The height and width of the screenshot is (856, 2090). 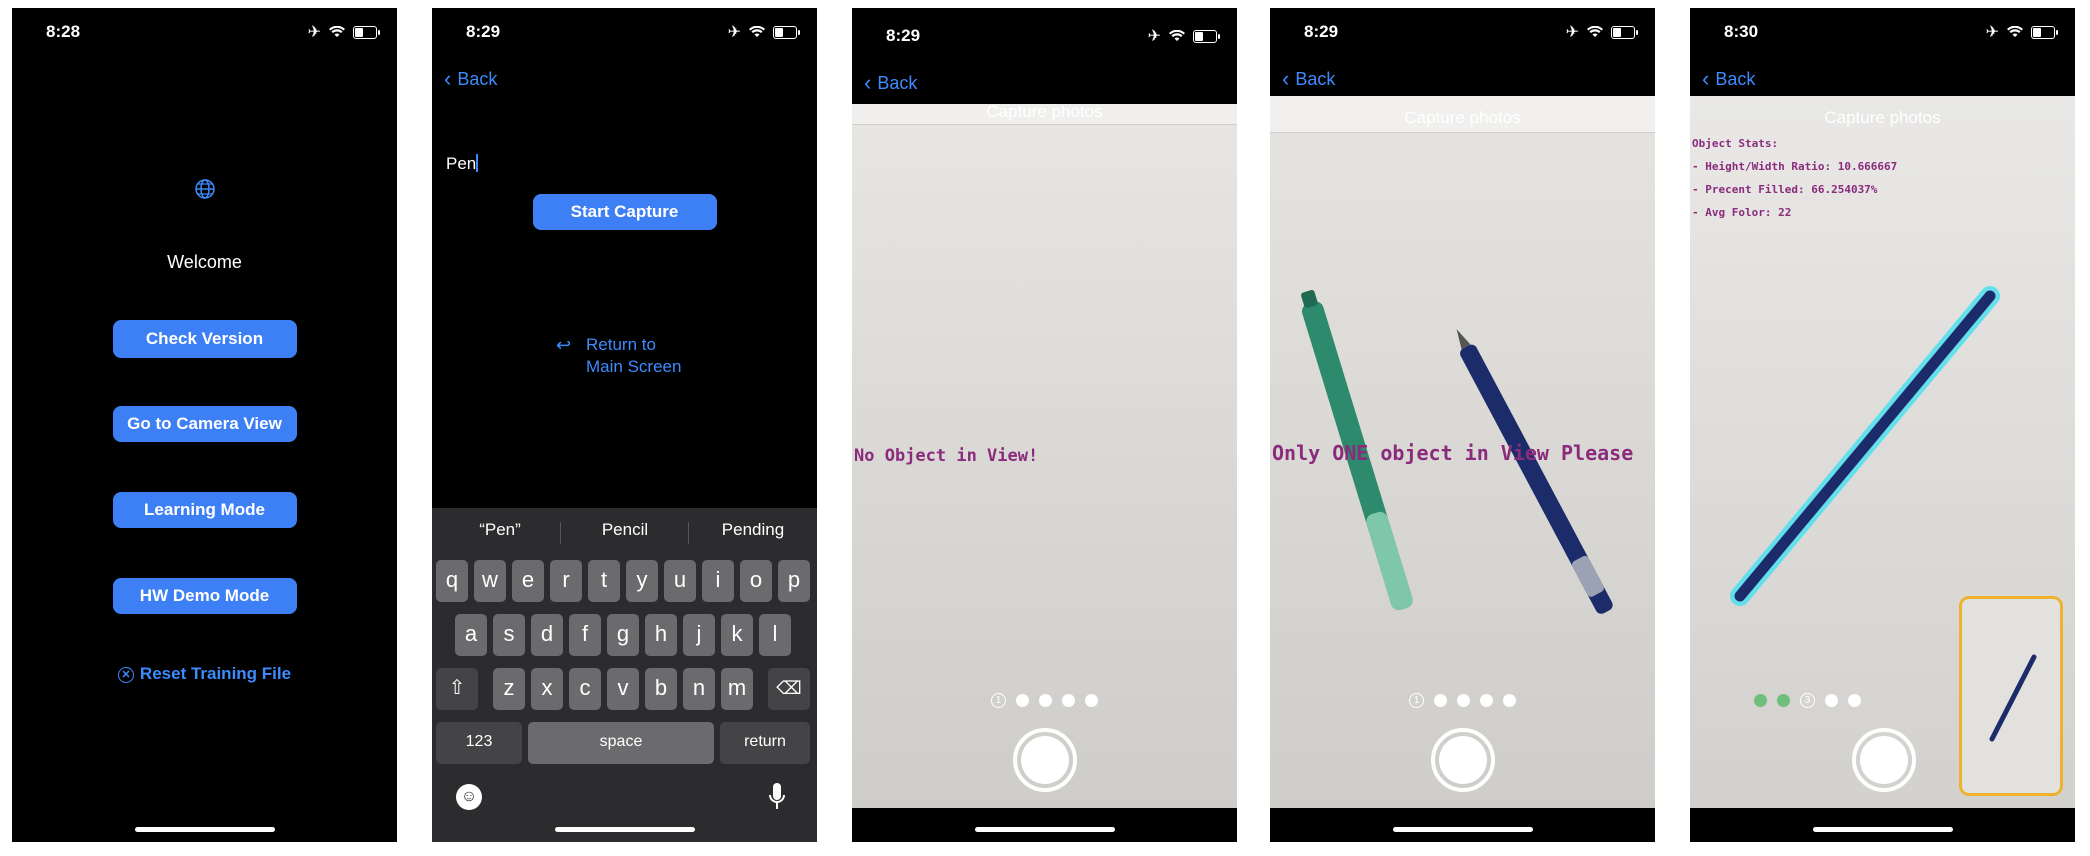 What do you see at coordinates (471, 635) in the screenshot?
I see `key: a` at bounding box center [471, 635].